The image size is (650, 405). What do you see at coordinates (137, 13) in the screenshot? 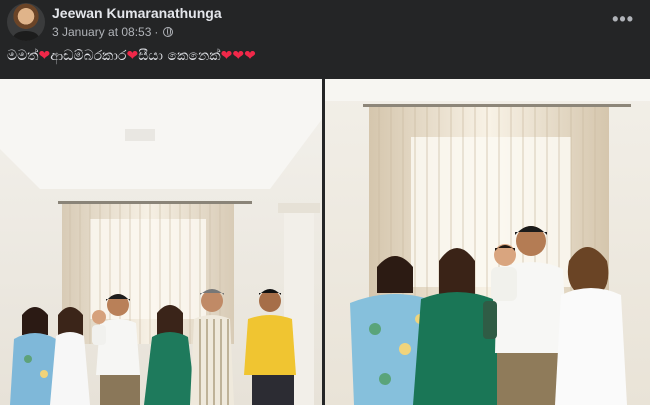
I see `author-name: Jeewan Kumaranathunga` at bounding box center [137, 13].